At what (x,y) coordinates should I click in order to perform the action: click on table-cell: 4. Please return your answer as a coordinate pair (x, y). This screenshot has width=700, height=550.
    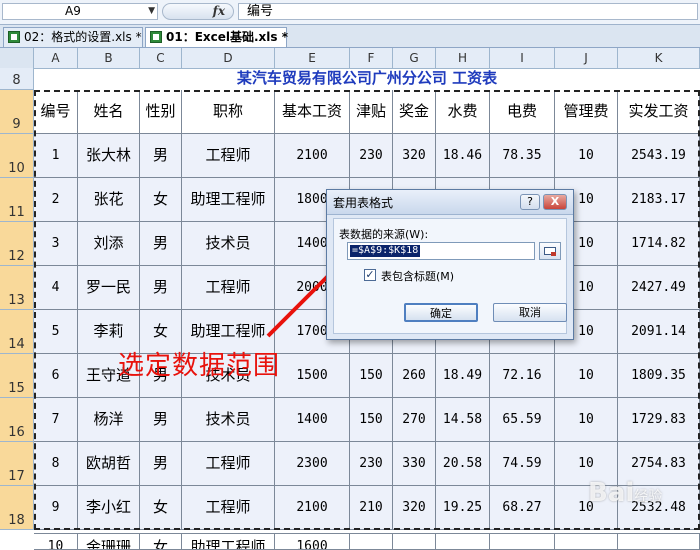
    Looking at the image, I should click on (56, 288).